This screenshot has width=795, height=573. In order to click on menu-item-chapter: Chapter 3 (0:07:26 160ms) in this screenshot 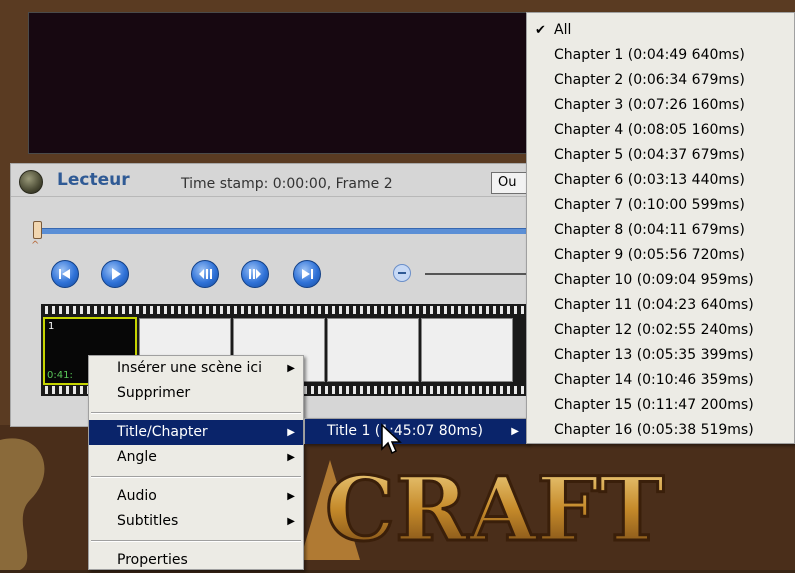, I will do `click(660, 105)`.